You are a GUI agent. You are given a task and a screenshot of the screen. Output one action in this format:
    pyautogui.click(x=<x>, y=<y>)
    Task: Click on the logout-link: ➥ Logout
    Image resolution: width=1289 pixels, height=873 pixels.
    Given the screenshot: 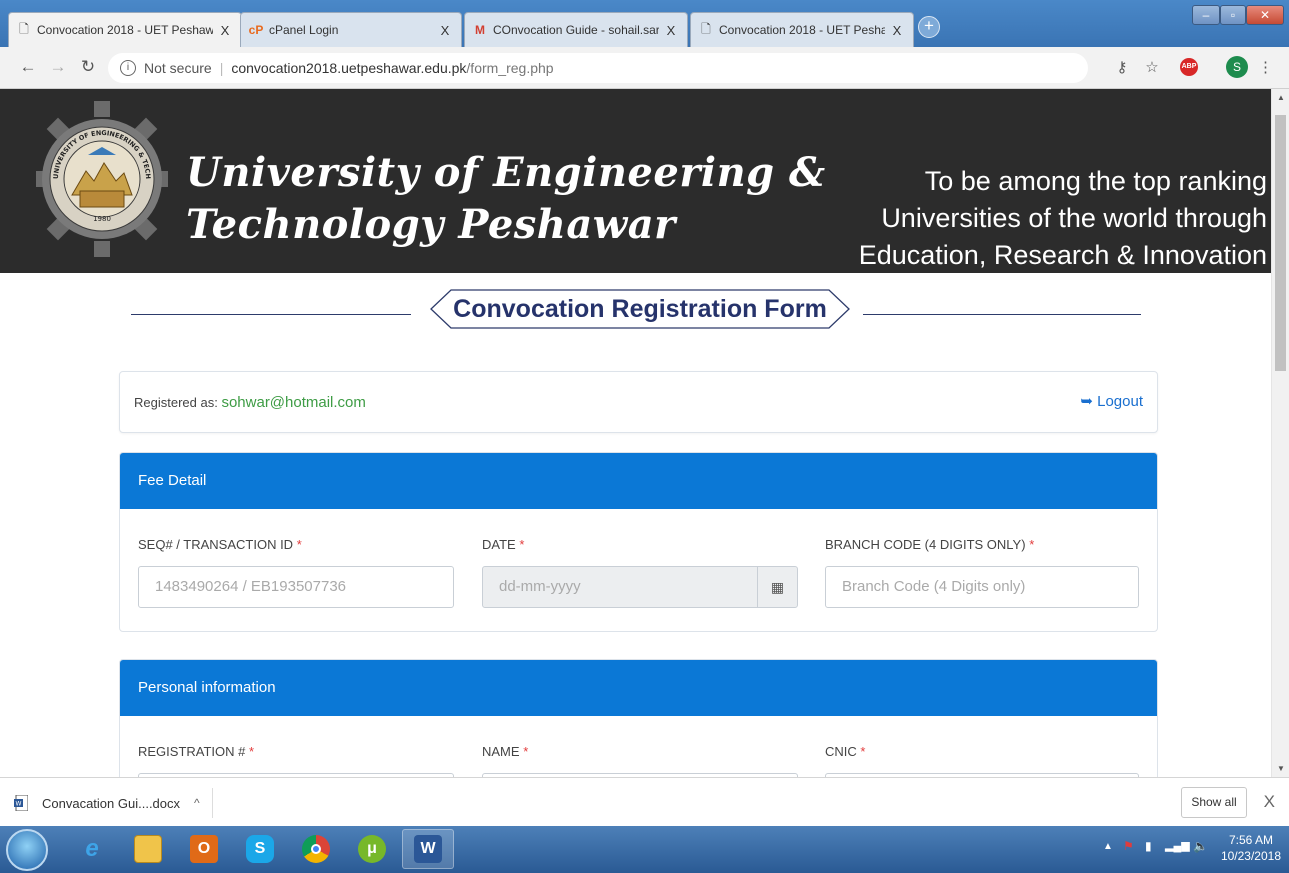 What is the action you would take?
    pyautogui.click(x=1111, y=401)
    